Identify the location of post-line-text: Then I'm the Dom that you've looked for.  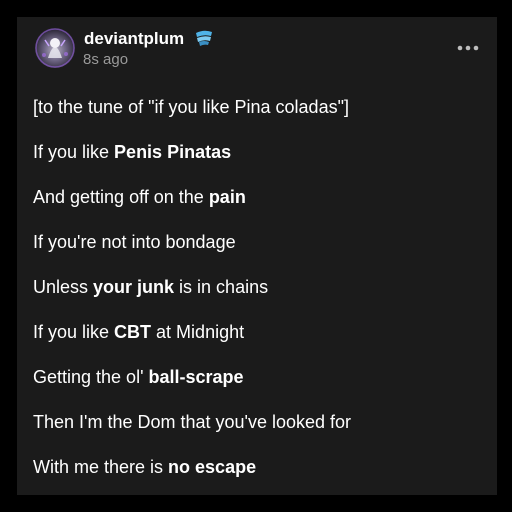
(192, 422).